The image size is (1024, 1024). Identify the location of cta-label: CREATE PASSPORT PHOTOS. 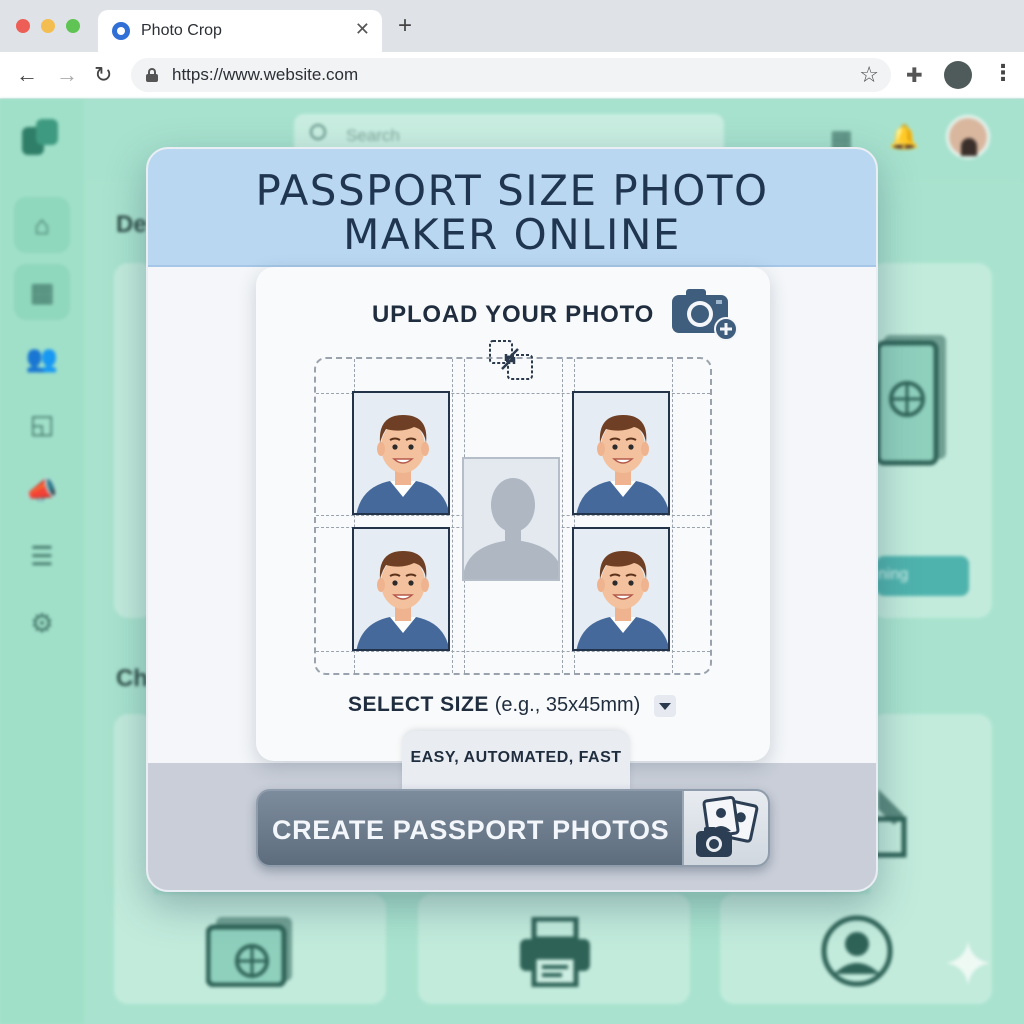
(471, 830).